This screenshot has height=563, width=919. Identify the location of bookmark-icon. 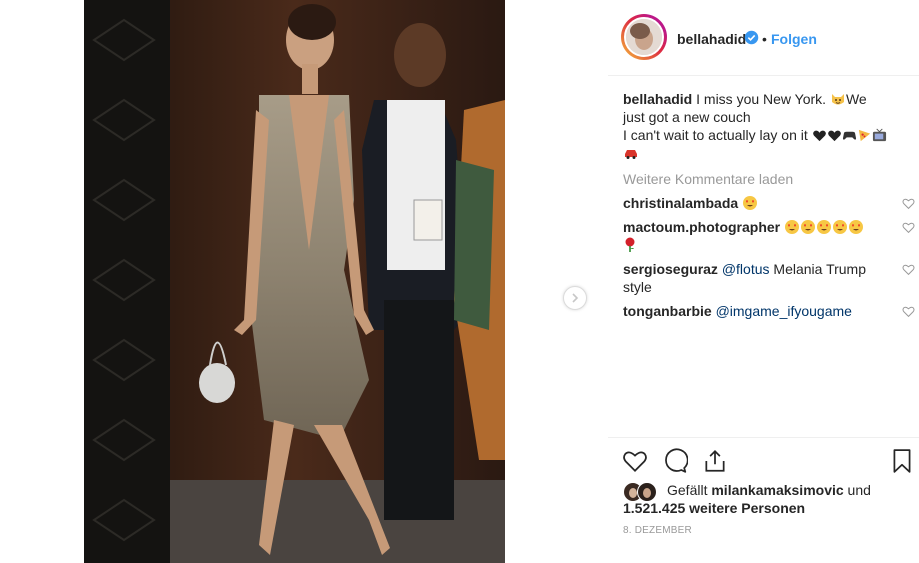
(902, 461).